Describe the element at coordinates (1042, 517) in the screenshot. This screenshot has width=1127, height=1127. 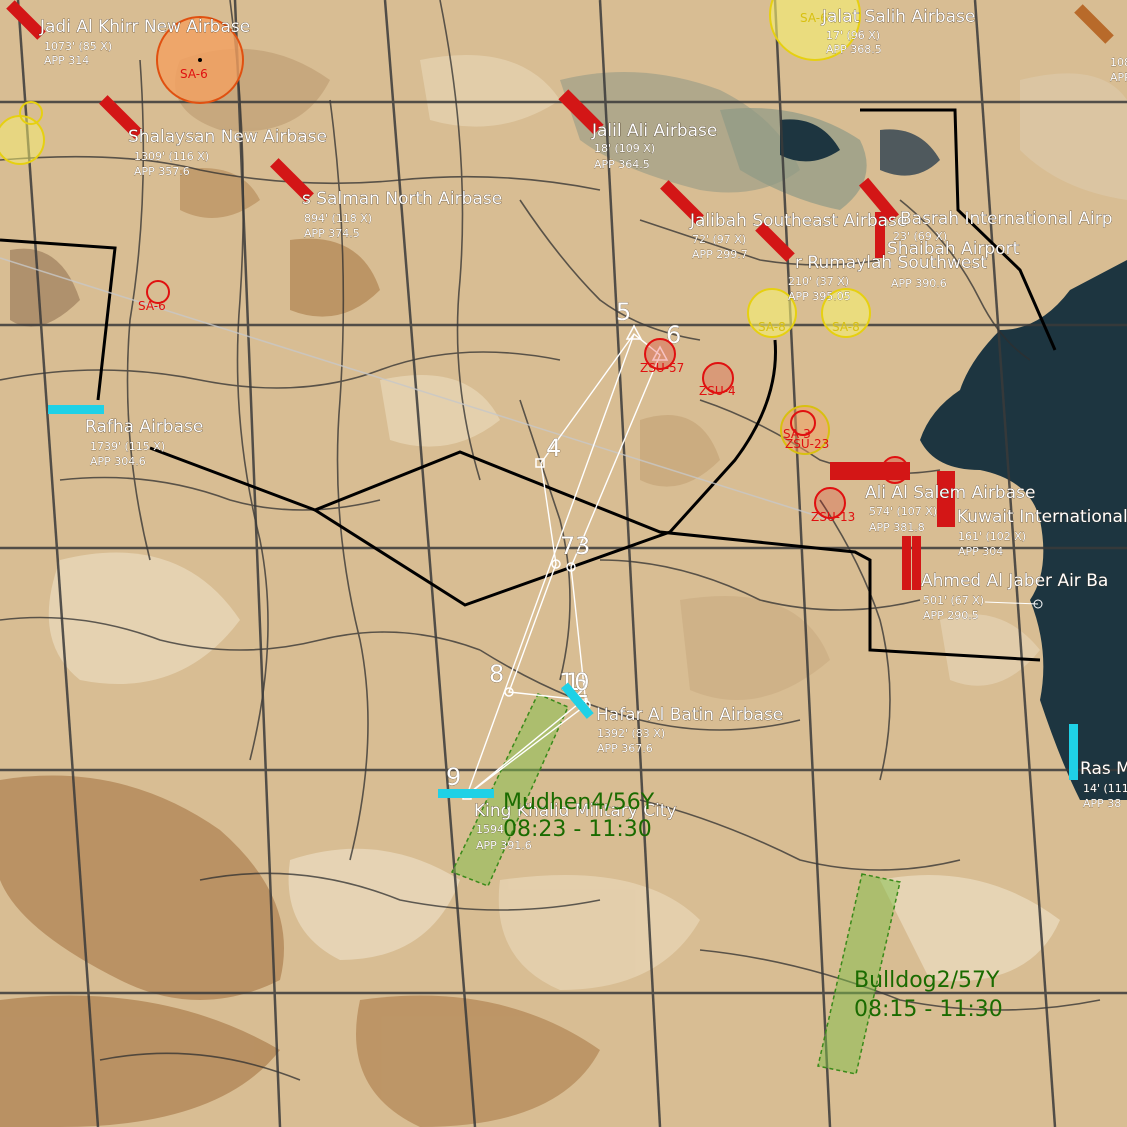
I see `airbase-name: Kuwait International` at that location.